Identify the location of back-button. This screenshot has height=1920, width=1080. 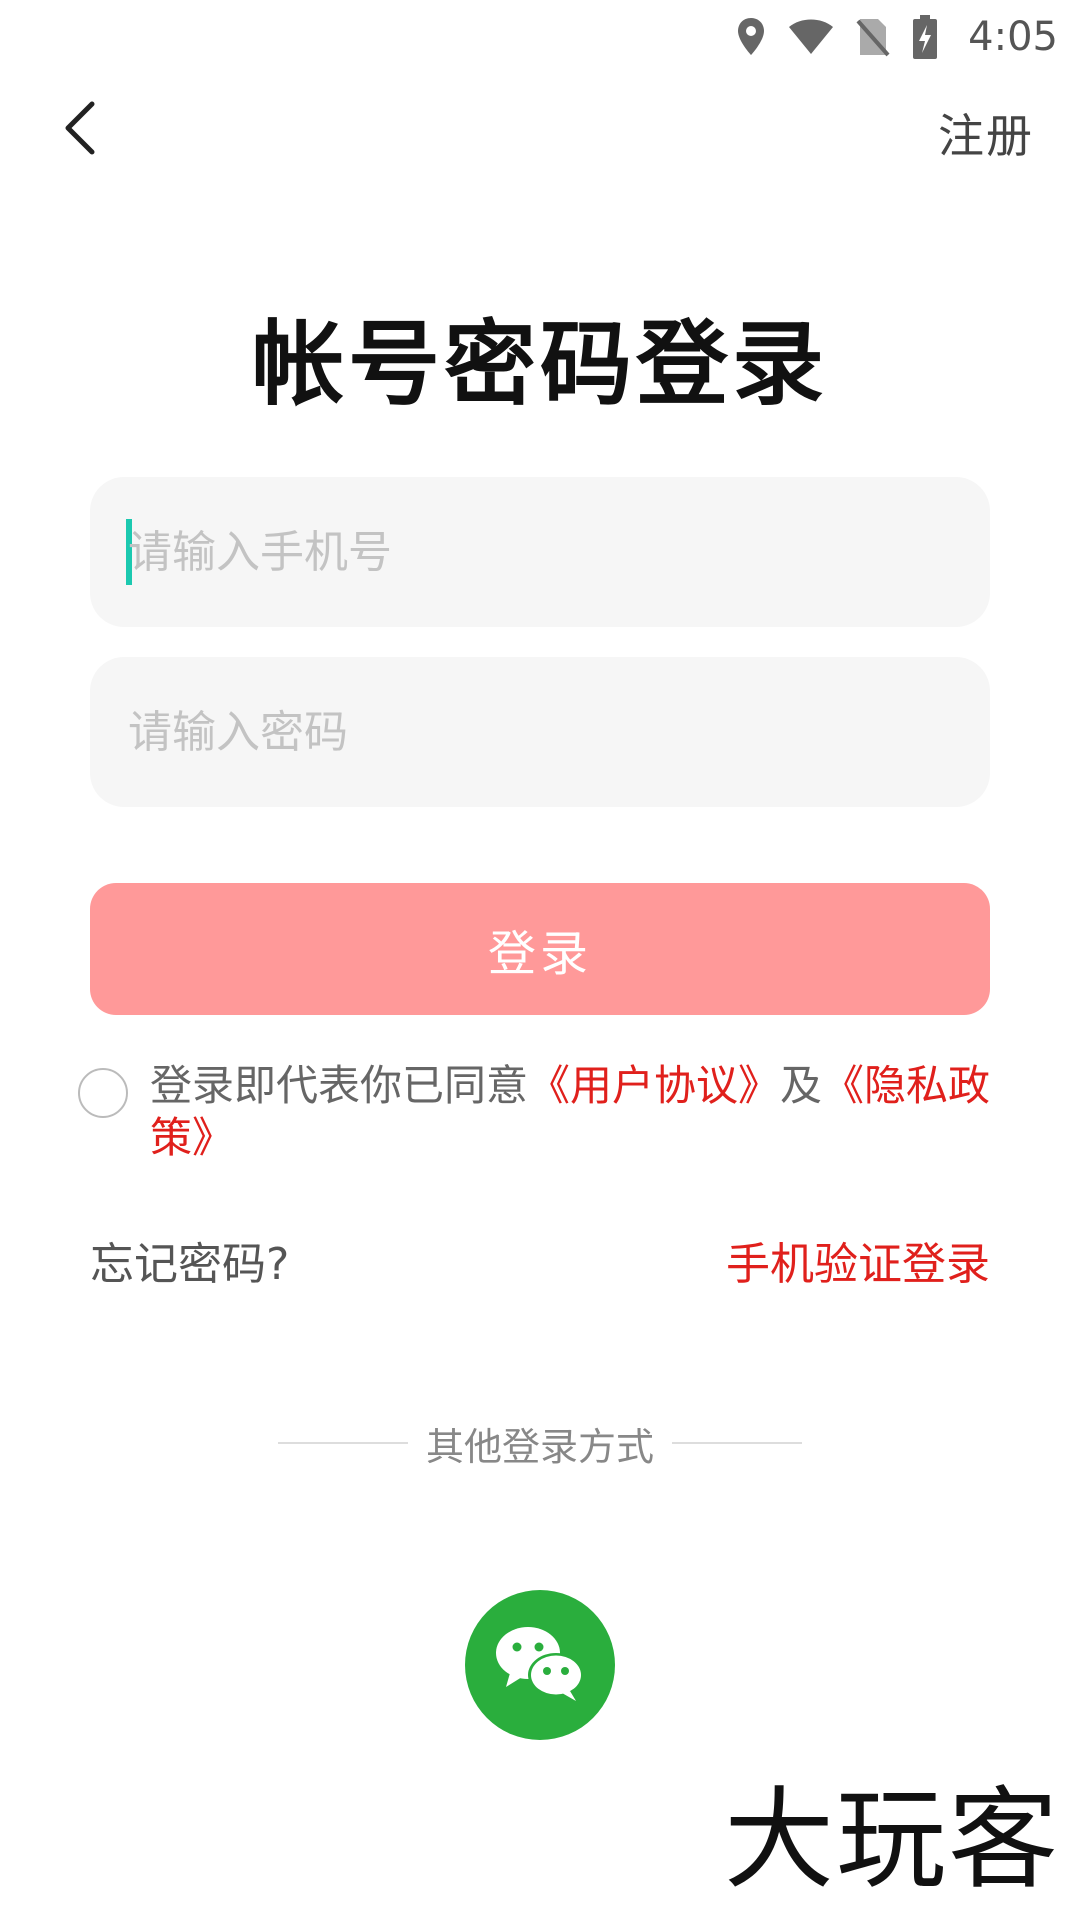
(80, 130).